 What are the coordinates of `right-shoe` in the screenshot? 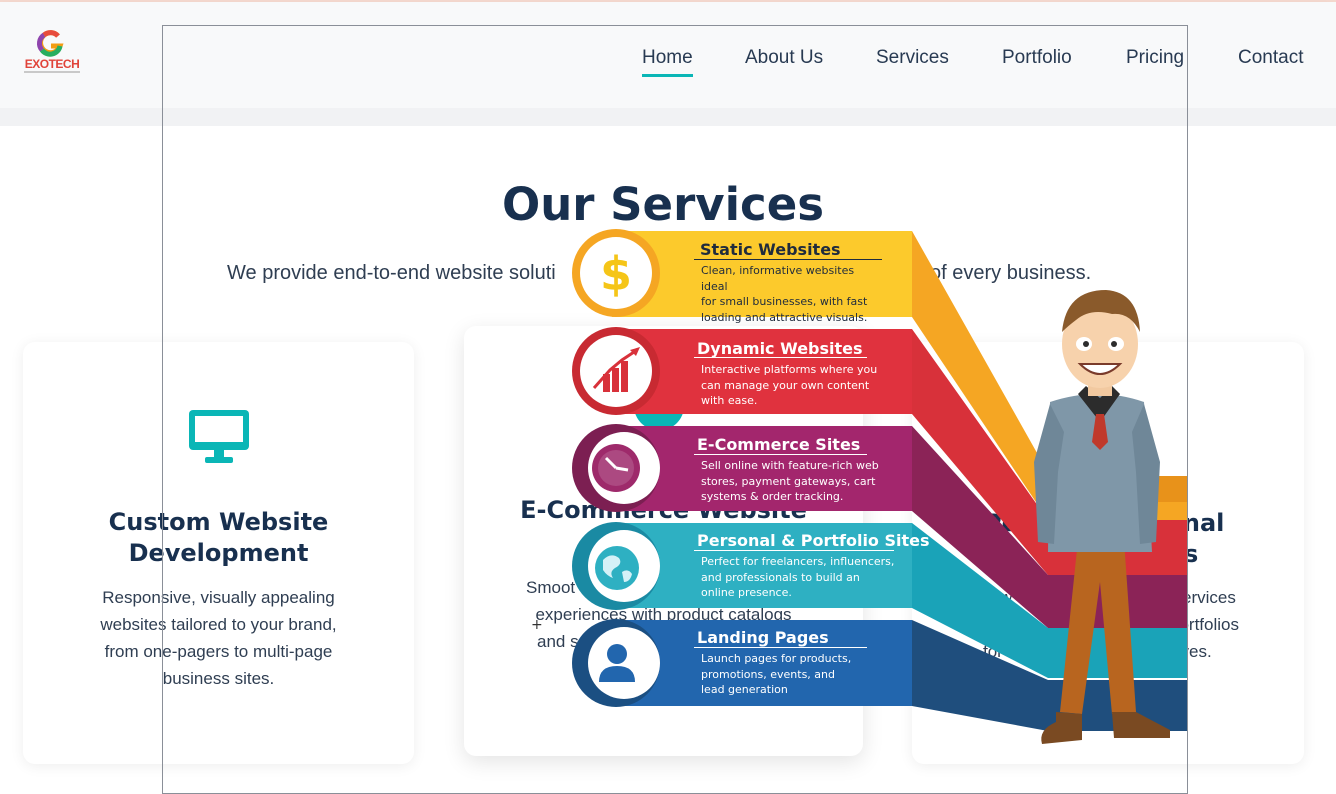 It's located at (1141, 725).